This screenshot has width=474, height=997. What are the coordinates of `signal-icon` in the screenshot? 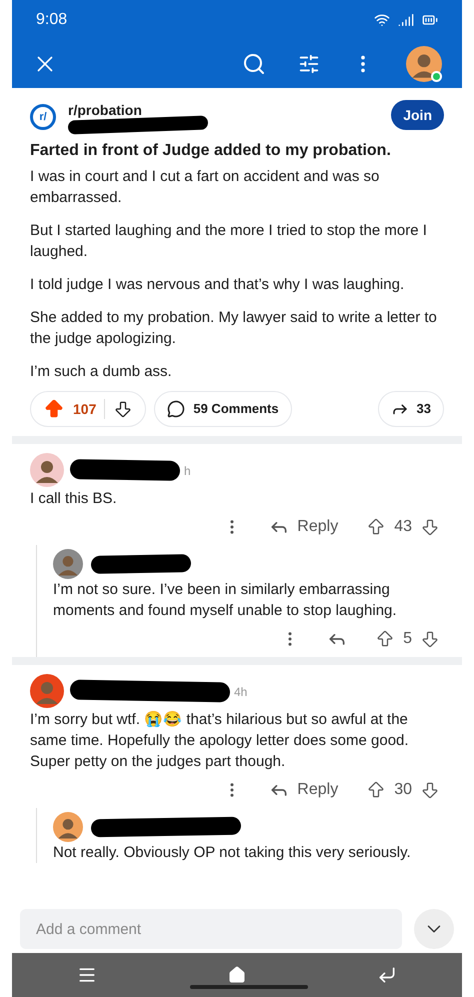 It's located at (406, 20).